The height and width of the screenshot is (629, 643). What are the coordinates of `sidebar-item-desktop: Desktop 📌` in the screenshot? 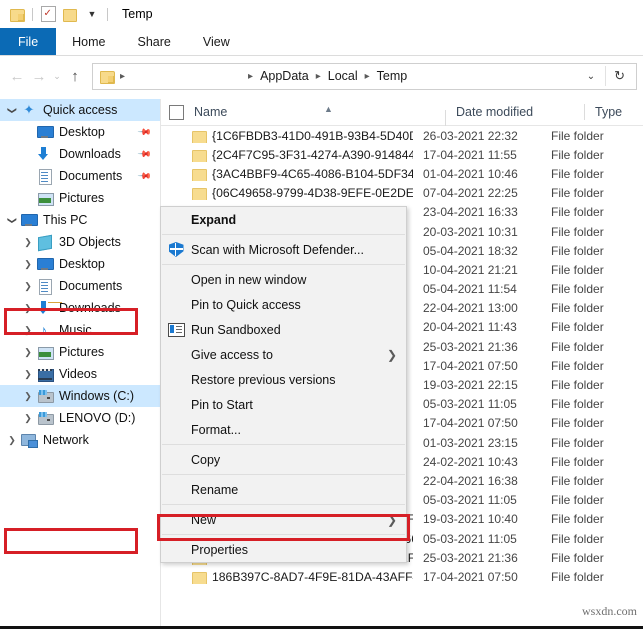 It's located at (80, 132).